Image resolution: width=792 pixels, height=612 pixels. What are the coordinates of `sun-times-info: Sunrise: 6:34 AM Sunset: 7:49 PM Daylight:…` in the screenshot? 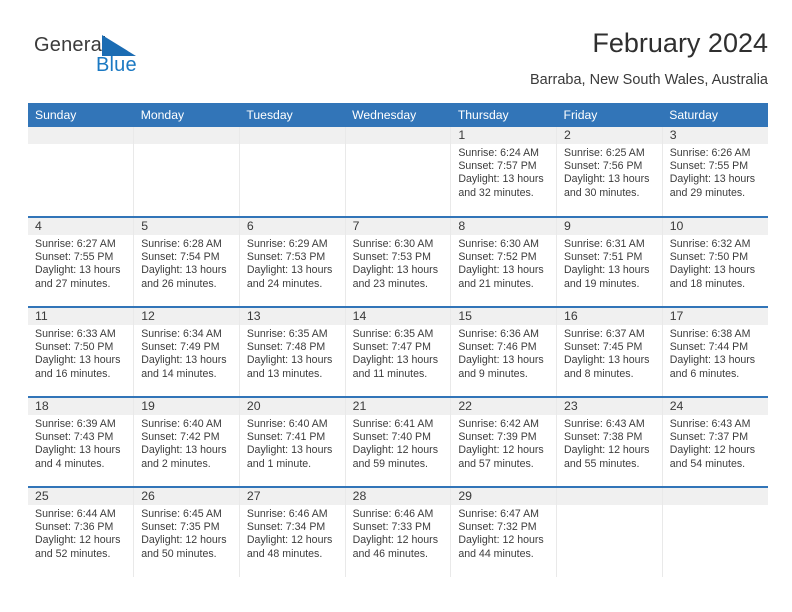 It's located at (186, 353).